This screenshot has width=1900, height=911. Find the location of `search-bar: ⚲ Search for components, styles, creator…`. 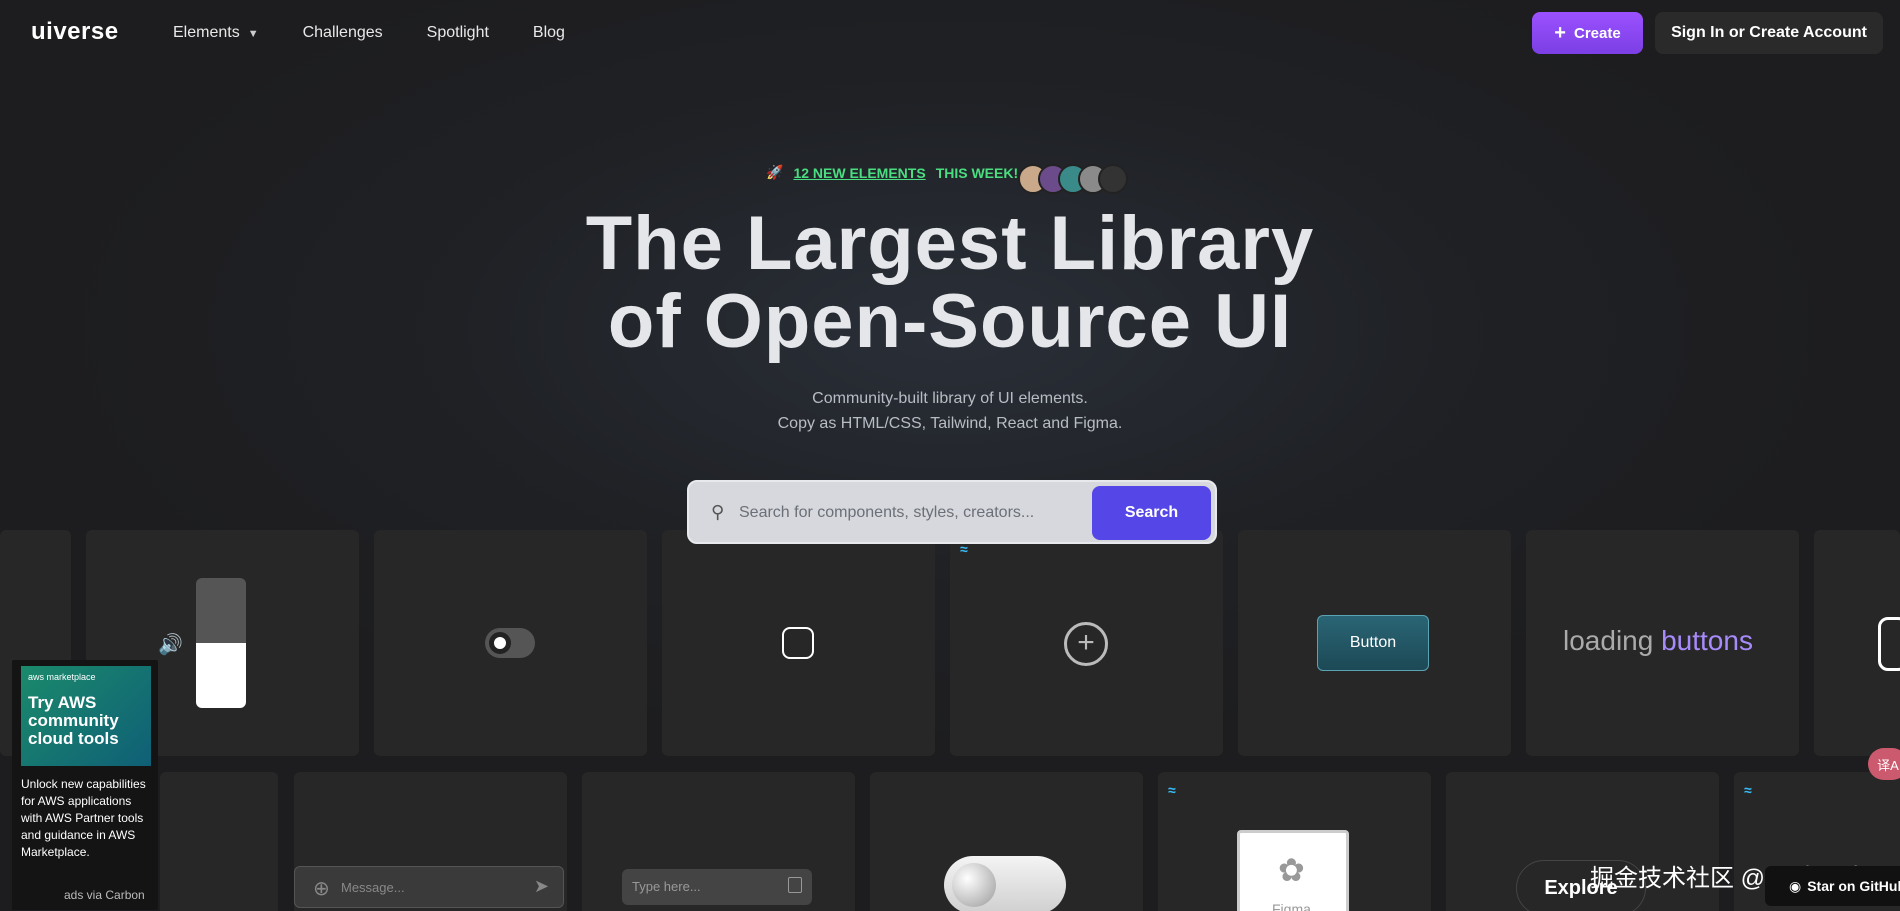

search-bar: ⚲ Search for components, styles, creator… is located at coordinates (952, 512).